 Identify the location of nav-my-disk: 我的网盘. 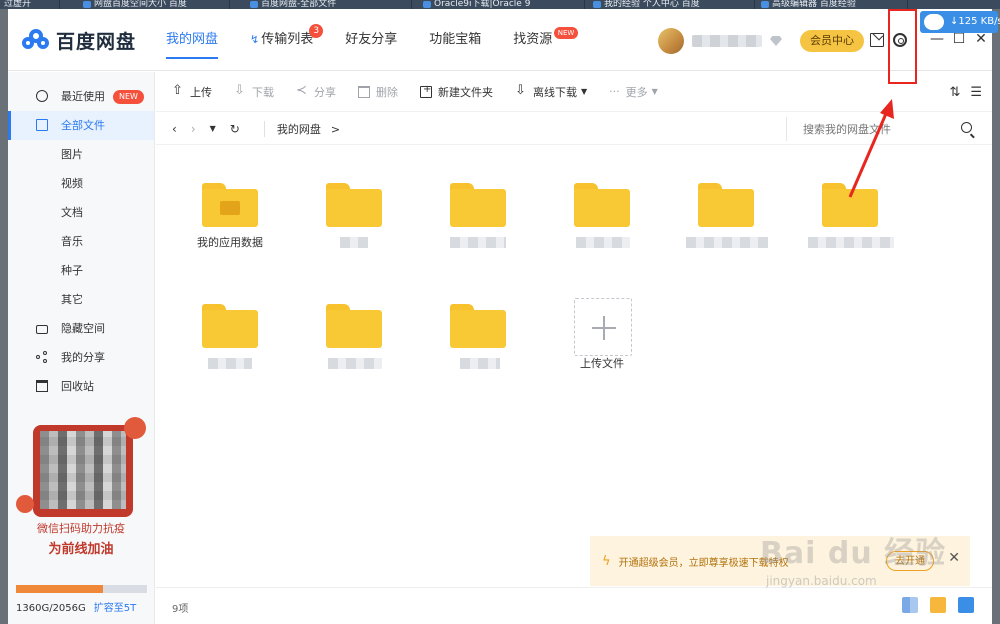
(192, 40).